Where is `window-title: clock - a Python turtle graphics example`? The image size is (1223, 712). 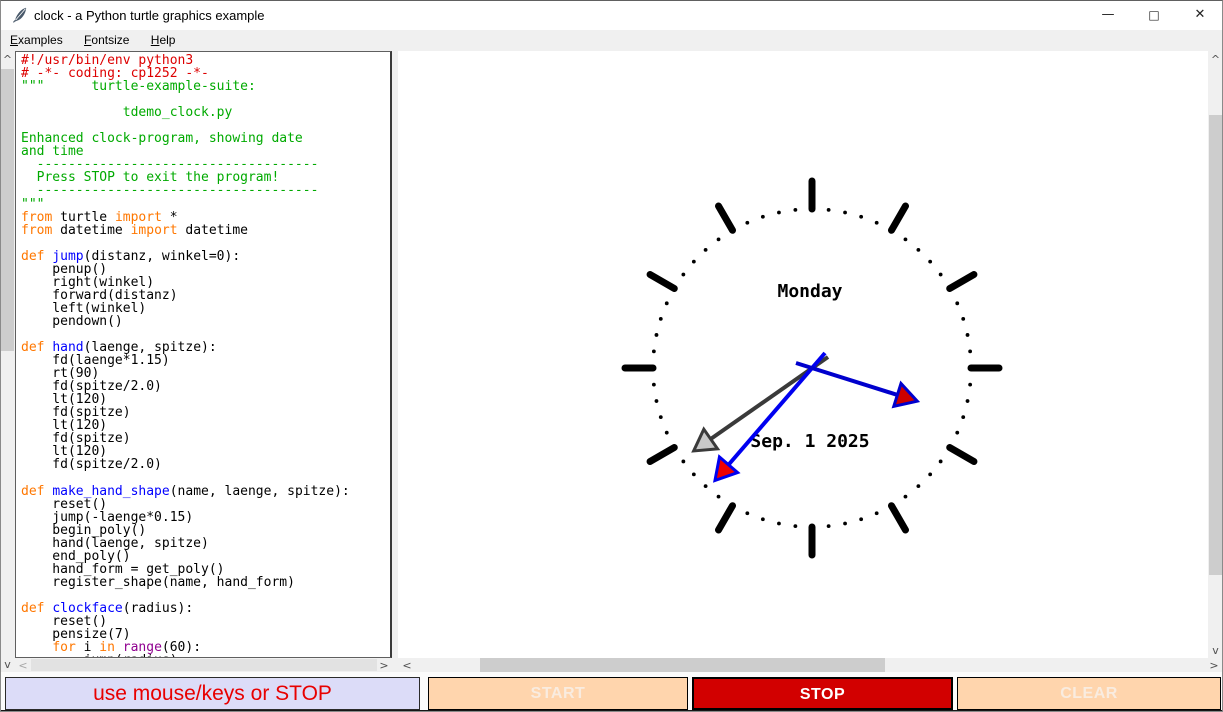 window-title: clock - a Python turtle graphics example is located at coordinates (149, 15).